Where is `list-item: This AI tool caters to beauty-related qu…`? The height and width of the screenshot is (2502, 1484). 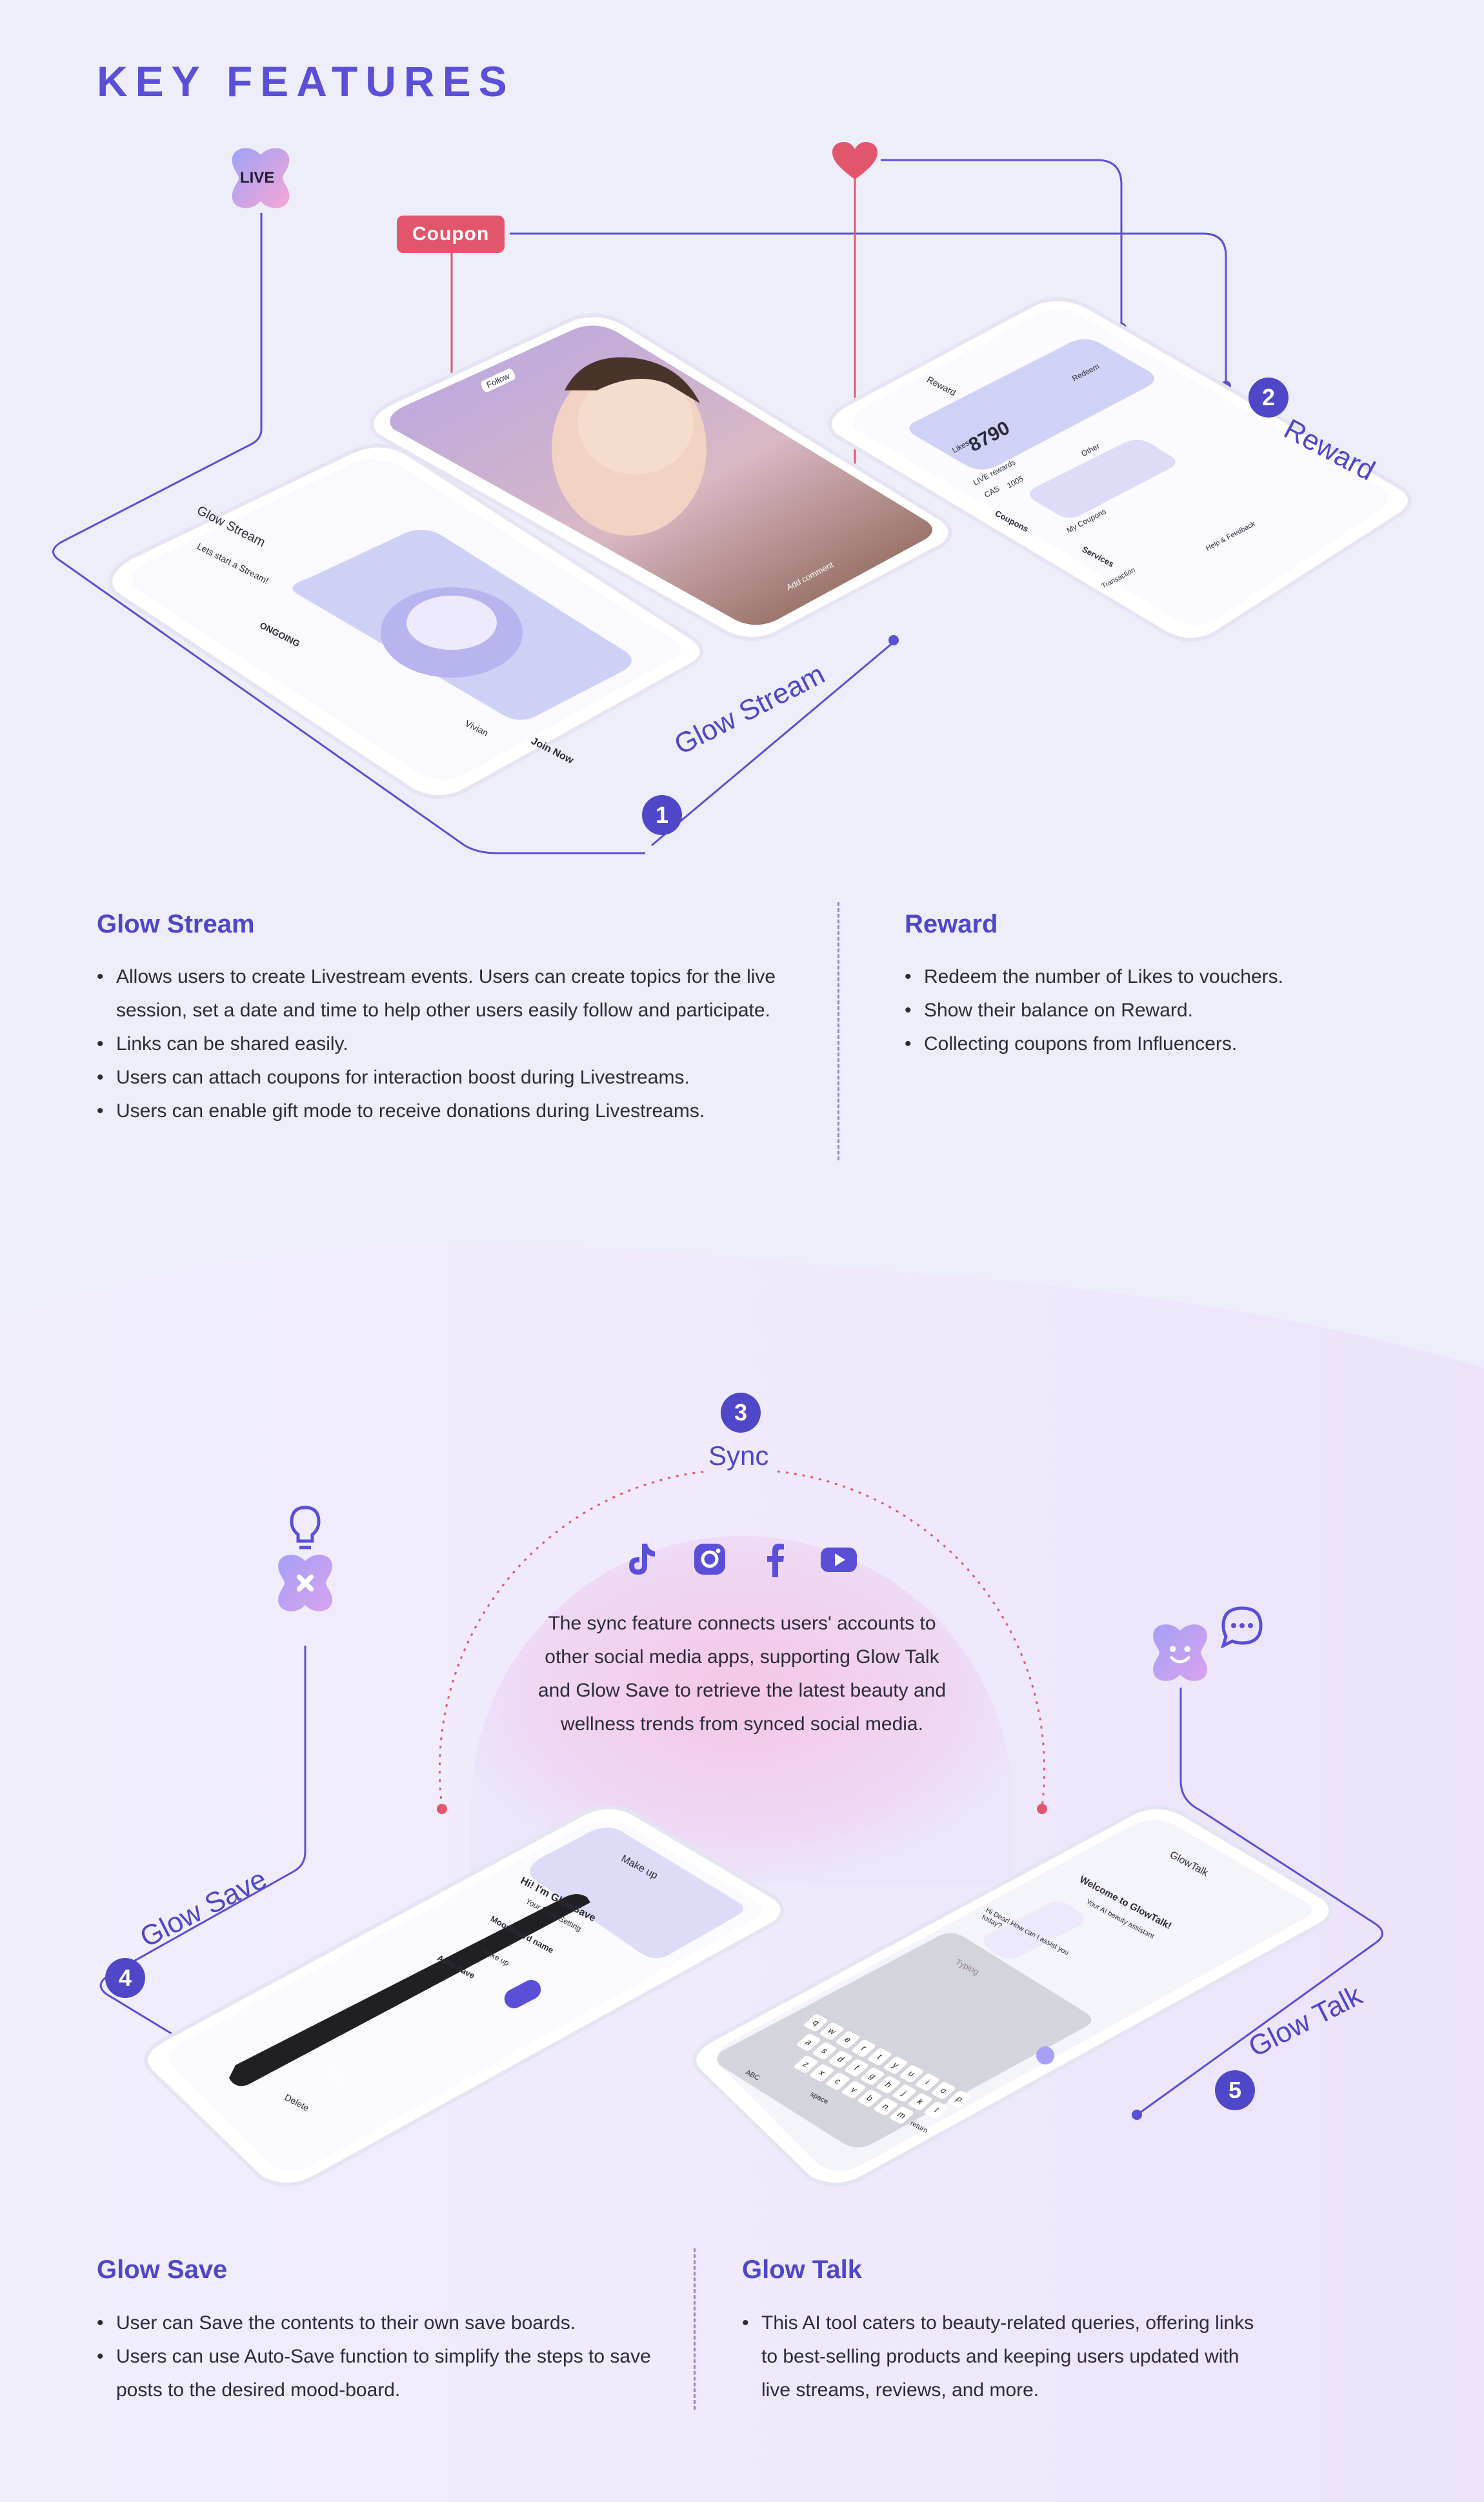 list-item: This AI tool caters to beauty-related qu… is located at coordinates (1006, 2356).